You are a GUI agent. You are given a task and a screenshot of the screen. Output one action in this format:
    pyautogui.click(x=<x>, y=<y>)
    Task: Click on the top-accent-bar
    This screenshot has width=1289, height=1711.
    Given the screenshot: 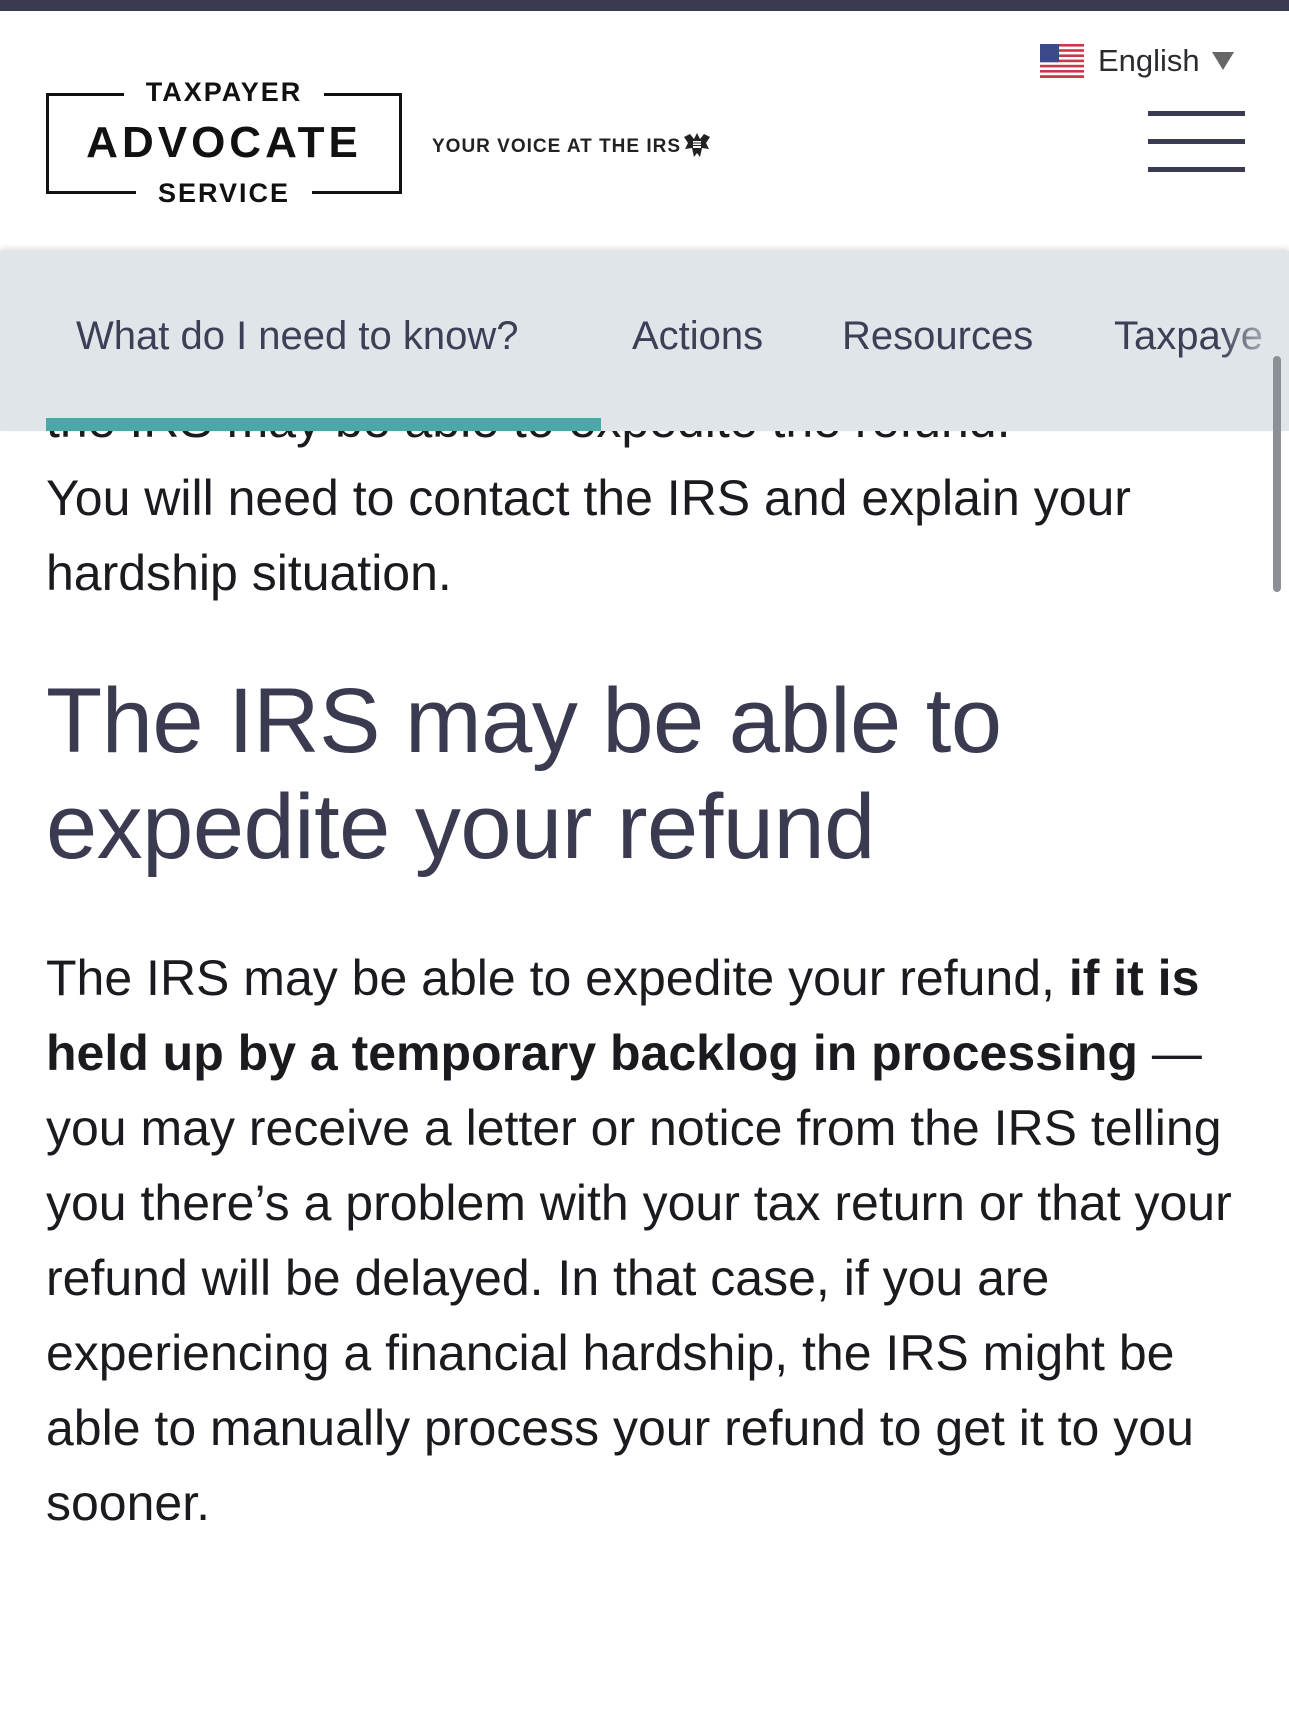 What is the action you would take?
    pyautogui.click(x=644, y=5)
    